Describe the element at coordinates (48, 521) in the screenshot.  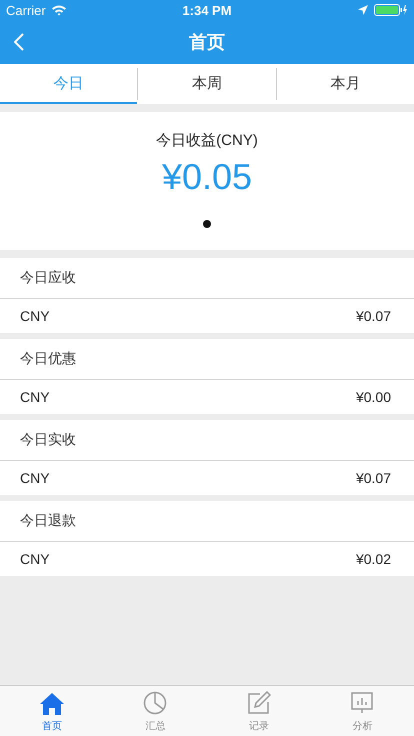
I see `section-title: 今日退款` at that location.